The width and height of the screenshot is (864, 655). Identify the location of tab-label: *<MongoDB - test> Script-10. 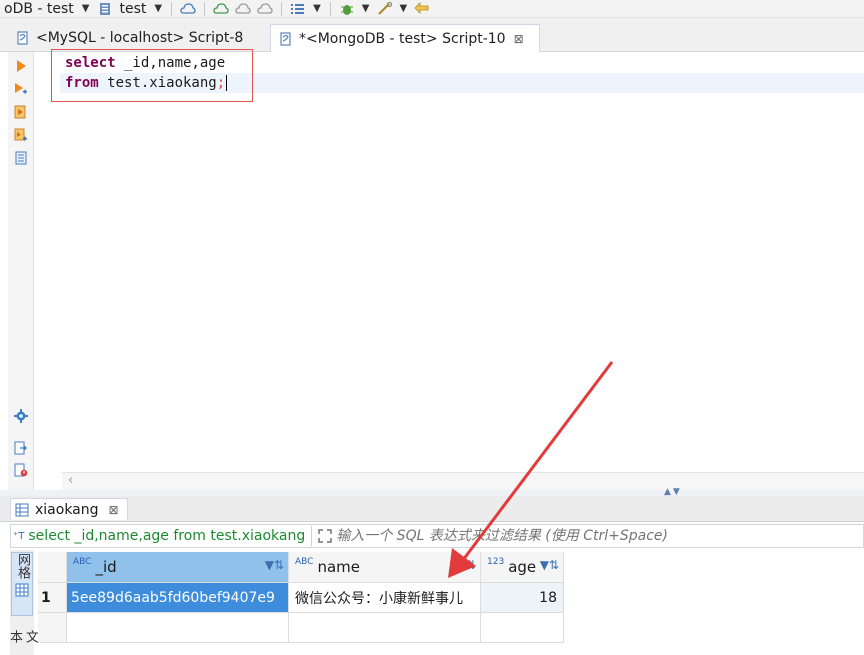
(402, 38).